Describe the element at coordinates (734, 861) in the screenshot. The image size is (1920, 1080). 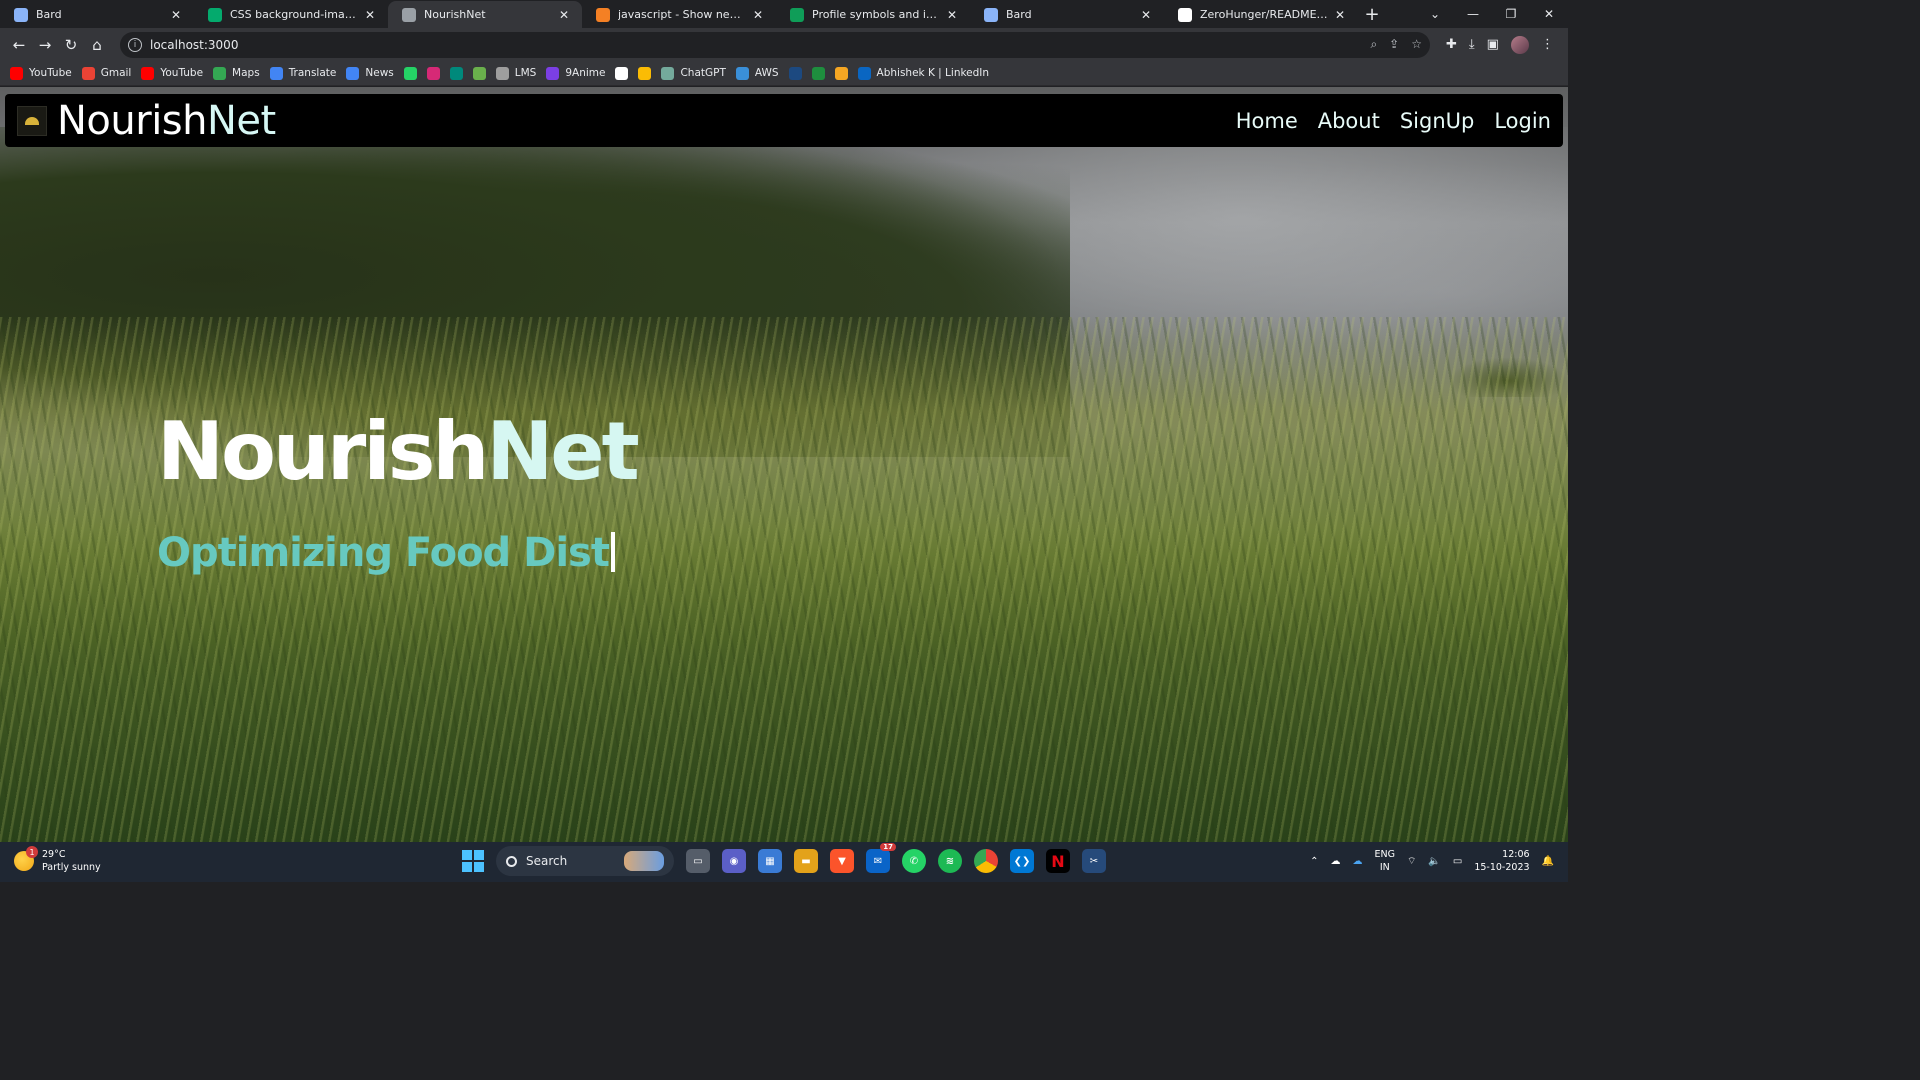
I see `teams-chat-icon: ◉` at that location.